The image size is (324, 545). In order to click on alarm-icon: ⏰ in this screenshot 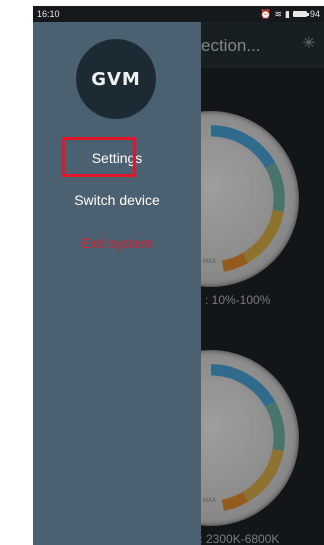, I will do `click(266, 13)`.